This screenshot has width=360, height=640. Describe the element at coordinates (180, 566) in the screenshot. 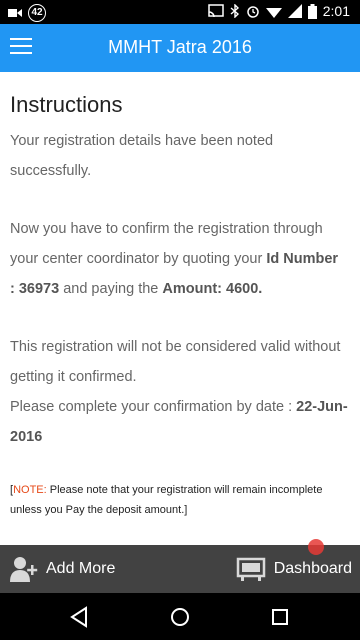

I see `bottom-action-bar: Add More Dashboard` at that location.